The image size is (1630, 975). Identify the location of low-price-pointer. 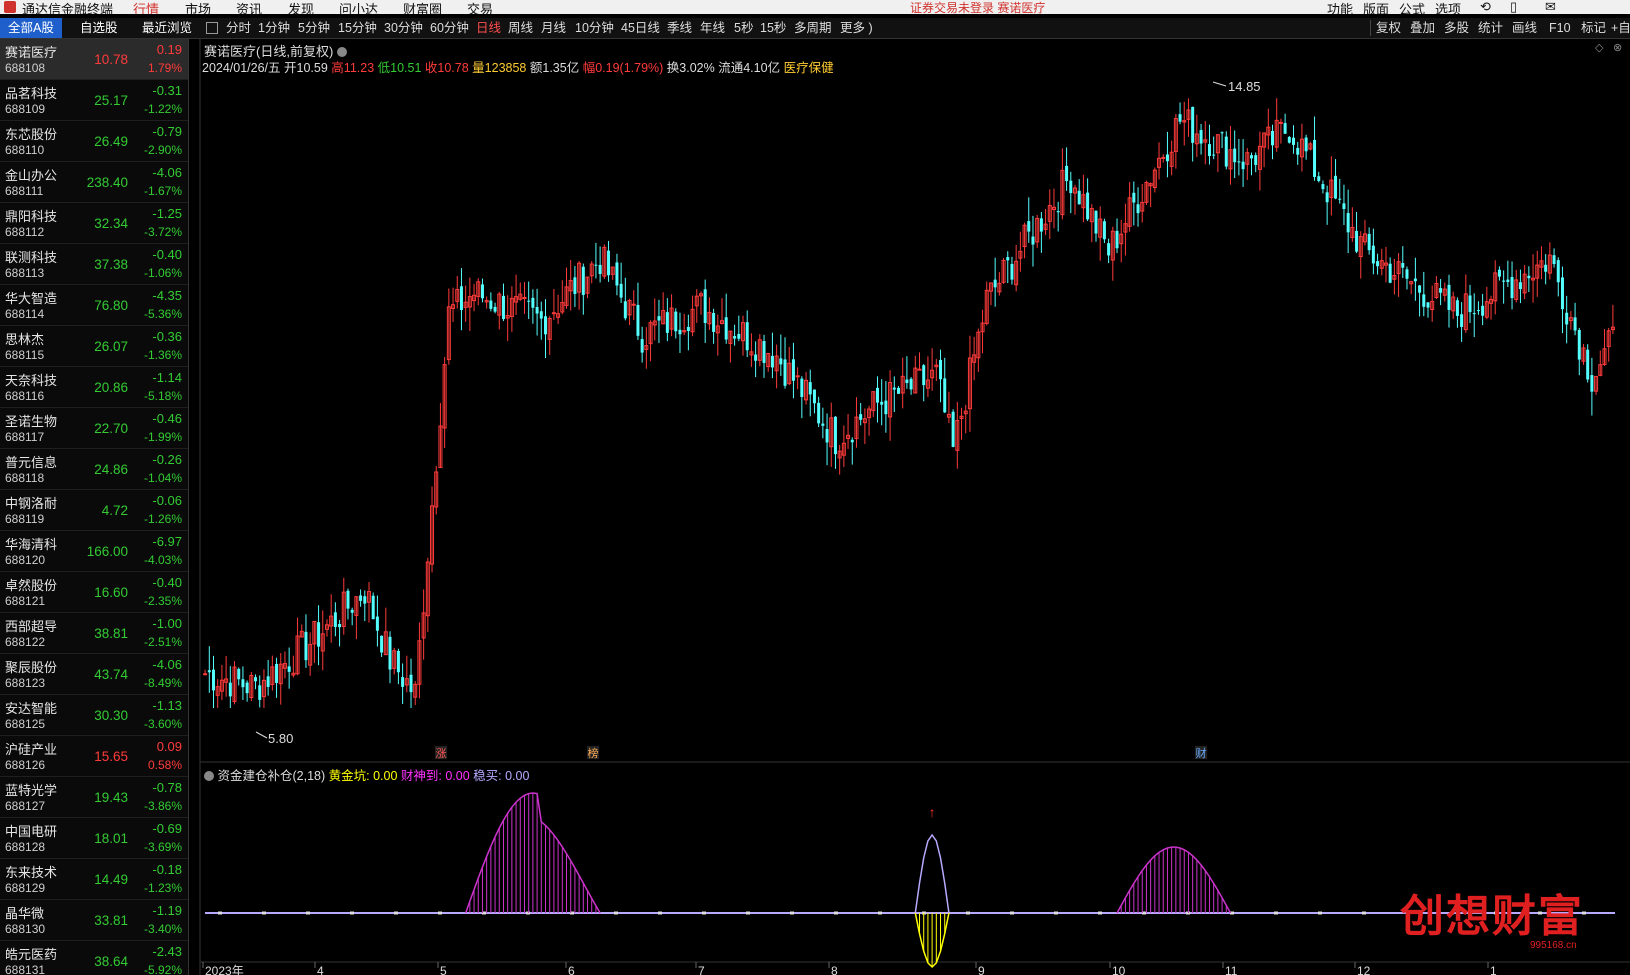
(261, 735).